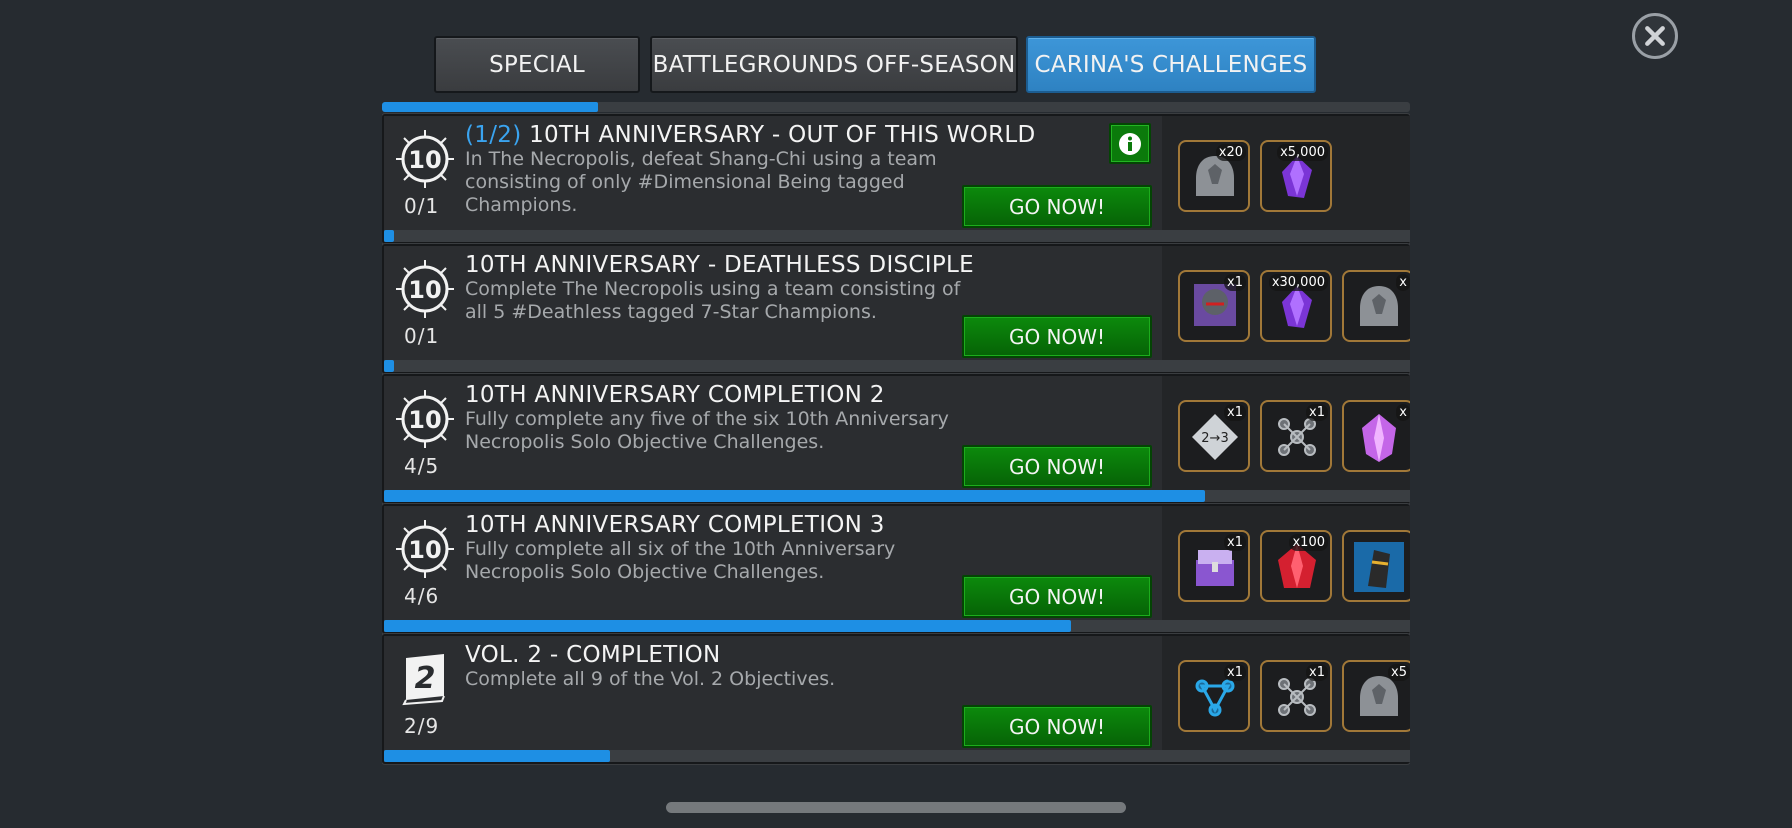 Image resolution: width=1792 pixels, height=828 pixels. I want to click on reward-quantity: x5,000, so click(1302, 152).